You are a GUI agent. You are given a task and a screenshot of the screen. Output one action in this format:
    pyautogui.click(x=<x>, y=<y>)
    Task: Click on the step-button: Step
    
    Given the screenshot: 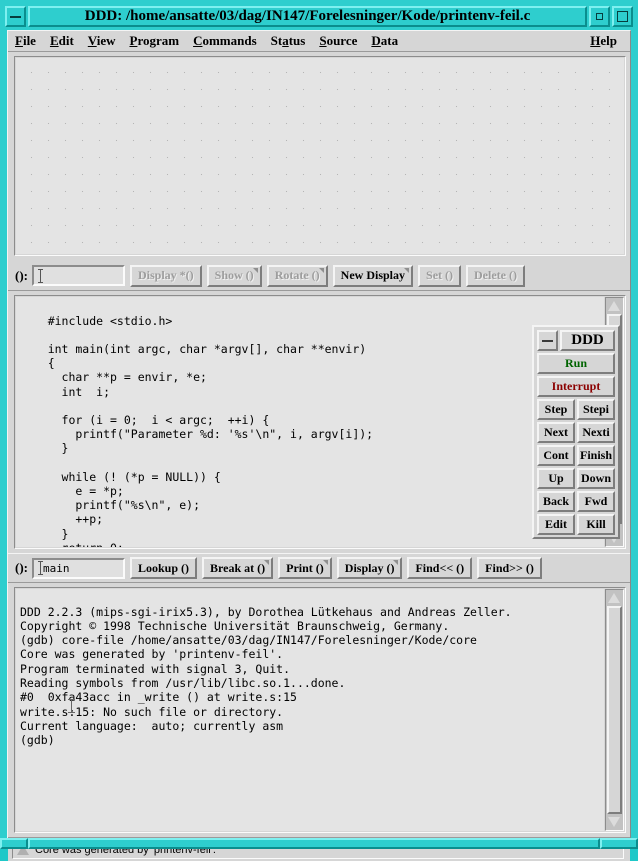 What is the action you would take?
    pyautogui.click(x=556, y=409)
    